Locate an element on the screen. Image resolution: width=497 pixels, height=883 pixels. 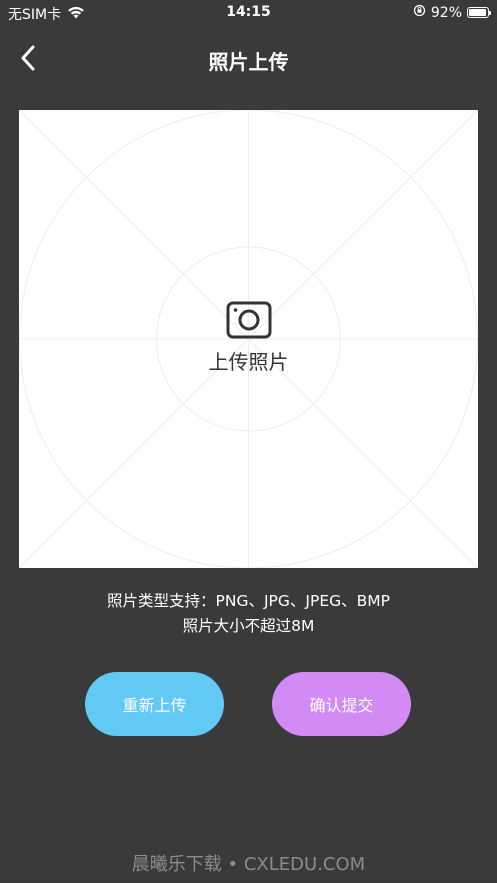
reupload-button: 重新上传 is located at coordinates (154, 704).